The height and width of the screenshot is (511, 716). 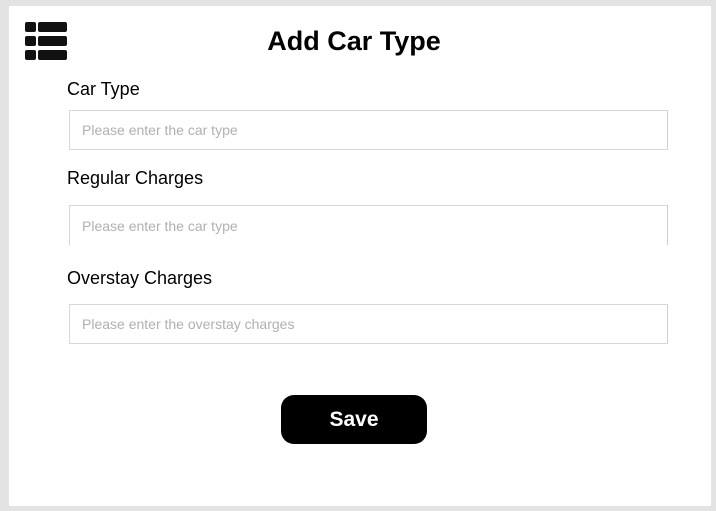 What do you see at coordinates (354, 419) in the screenshot?
I see `save-button: Save` at bounding box center [354, 419].